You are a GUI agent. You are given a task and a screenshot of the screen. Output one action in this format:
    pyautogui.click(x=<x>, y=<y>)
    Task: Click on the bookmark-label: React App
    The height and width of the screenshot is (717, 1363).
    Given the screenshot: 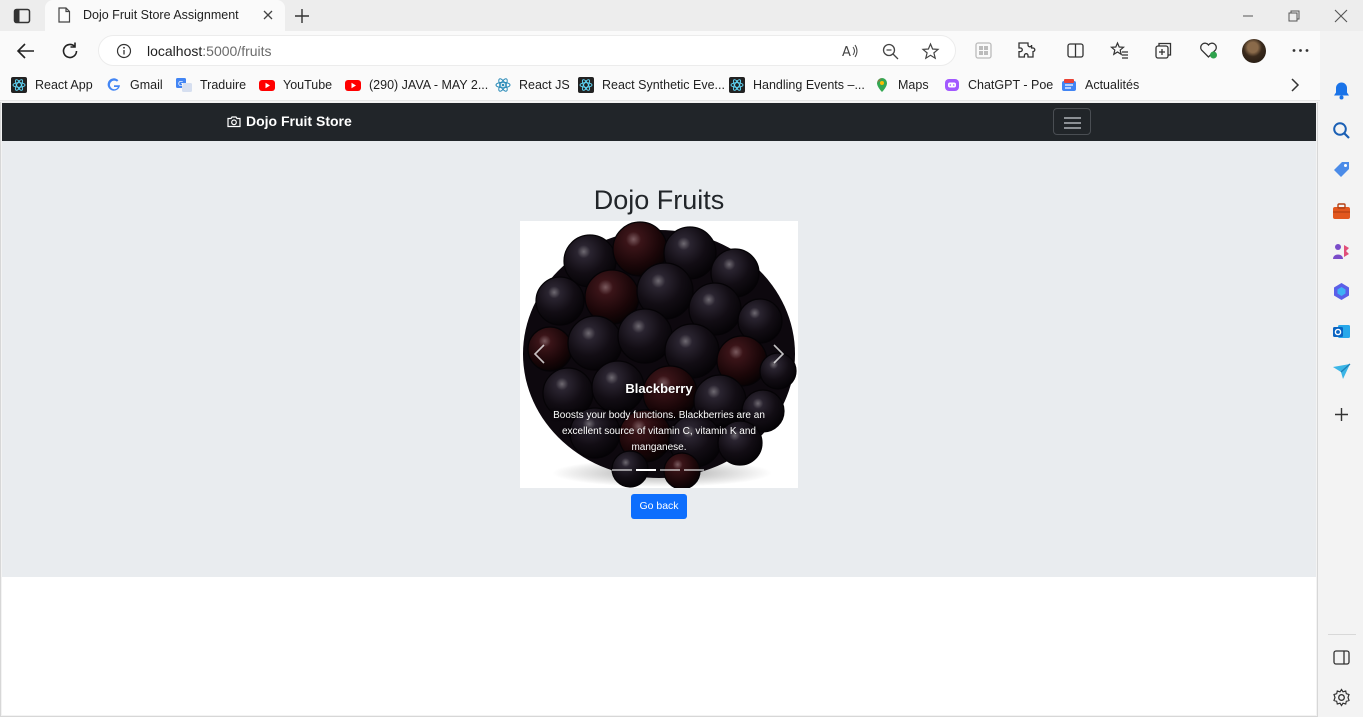 What is the action you would take?
    pyautogui.click(x=64, y=85)
    